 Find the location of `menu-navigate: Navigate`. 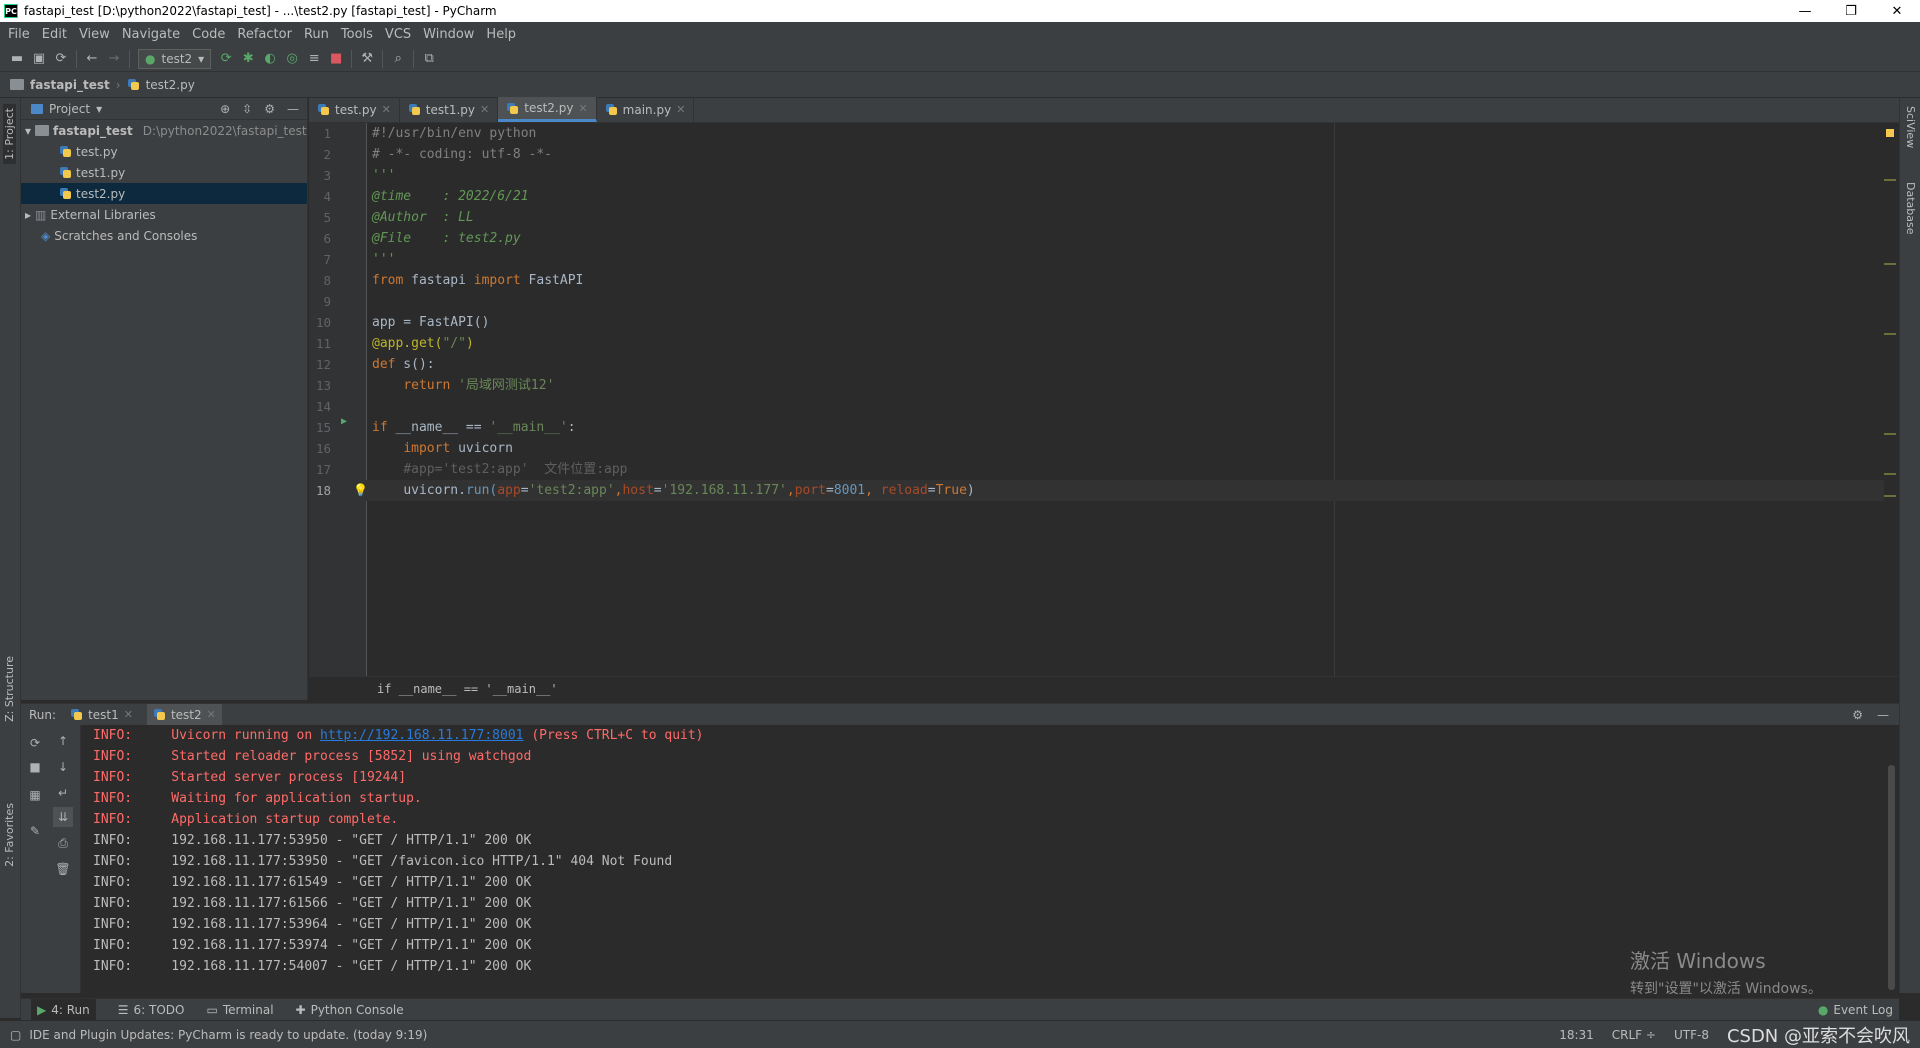

menu-navigate: Navigate is located at coordinates (151, 34).